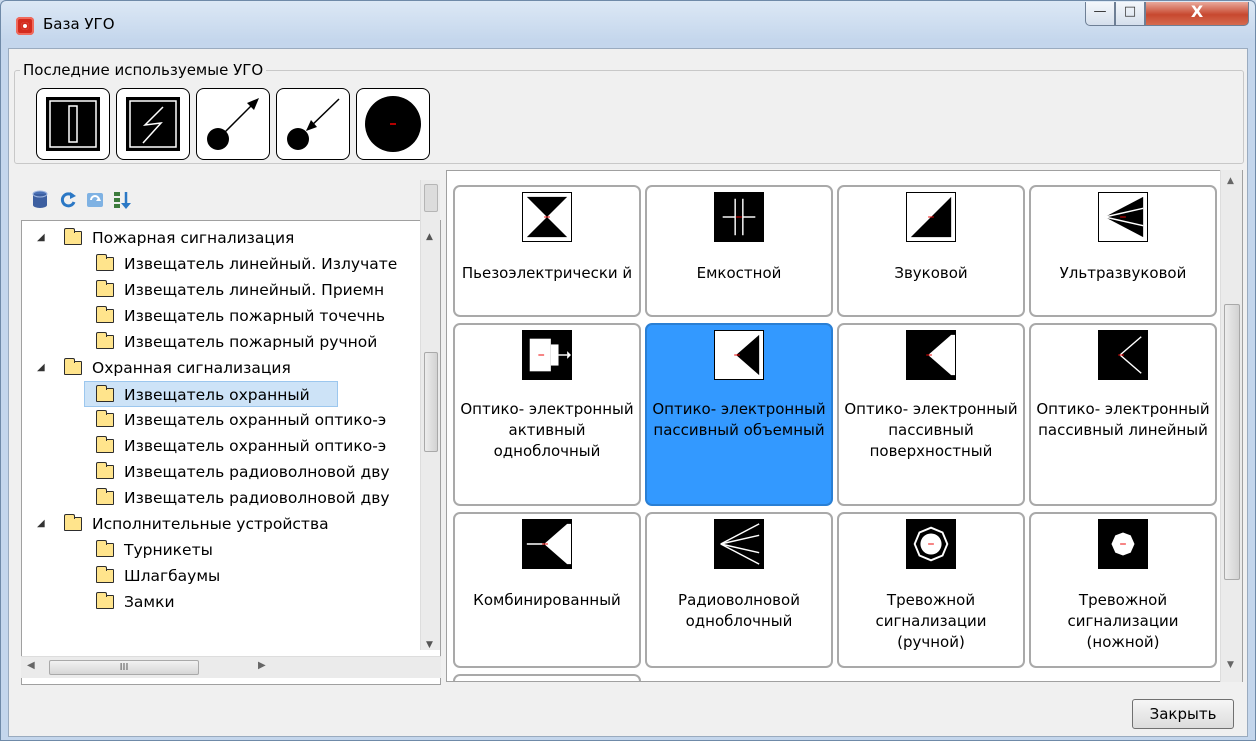  I want to click on tree-vertical-scrollbar: ▲ ▼, so click(430, 415).